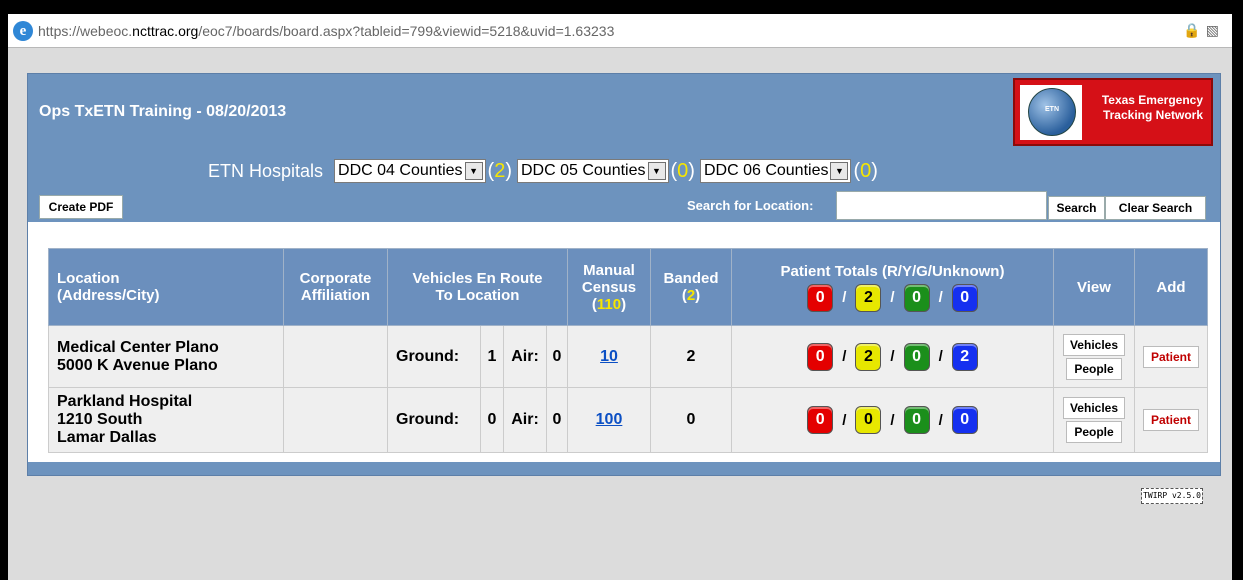 The image size is (1243, 580). Describe the element at coordinates (125, 401) in the screenshot. I see `location-name: Parkland Hospital` at that location.